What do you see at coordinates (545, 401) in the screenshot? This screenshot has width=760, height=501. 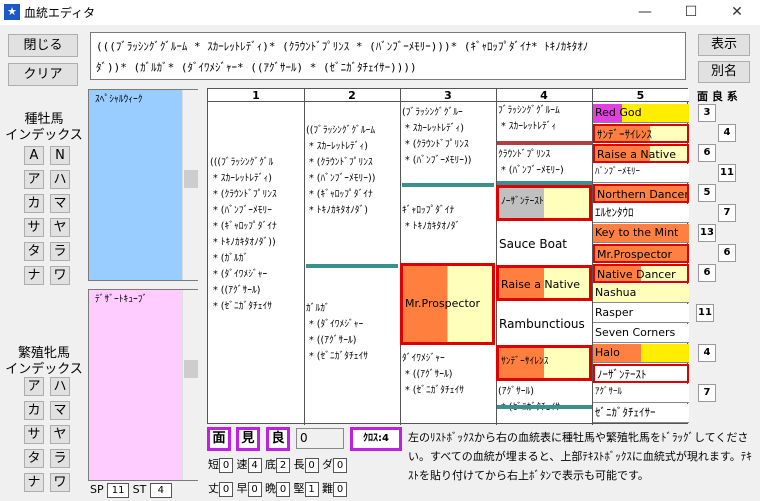 I see `col4-cell-8: (ｱｸﾞｻｰﾙ) * (ｾﾞﾆｶﾞﾀﾁｪｲｻ` at bounding box center [545, 401].